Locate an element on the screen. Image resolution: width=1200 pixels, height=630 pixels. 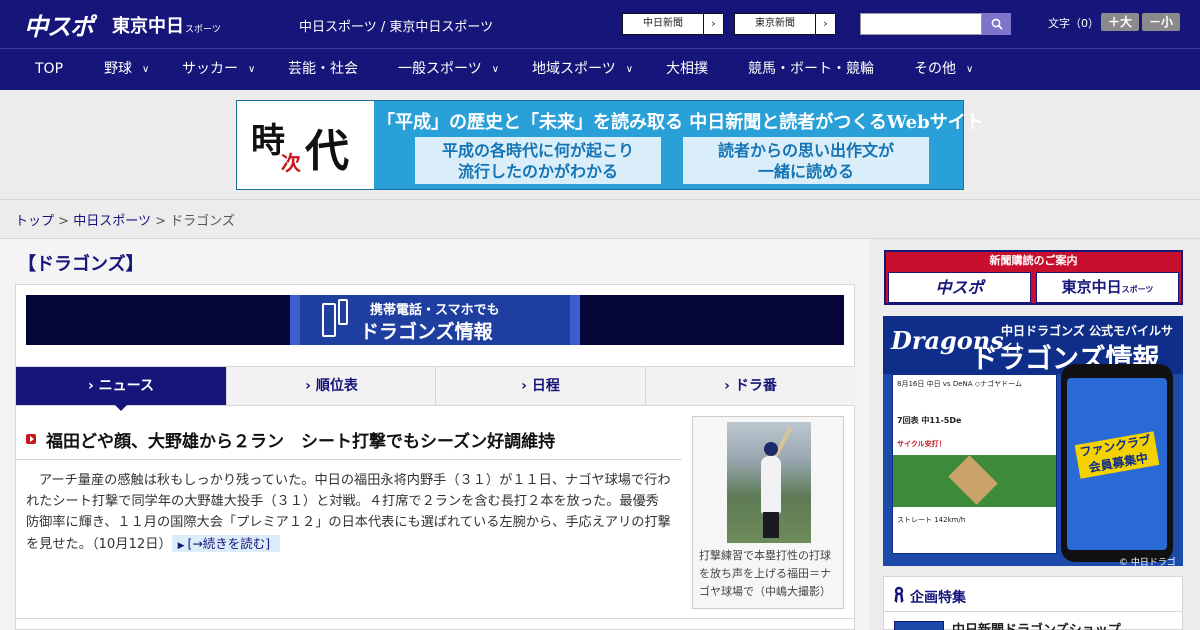
feature-phone-icon is located at coordinates (329, 320).